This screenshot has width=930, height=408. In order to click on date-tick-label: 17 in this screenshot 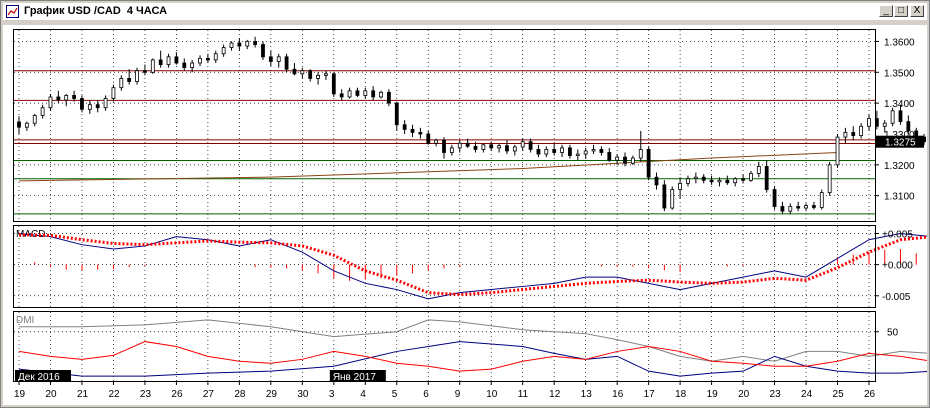, I will do `click(650, 394)`.